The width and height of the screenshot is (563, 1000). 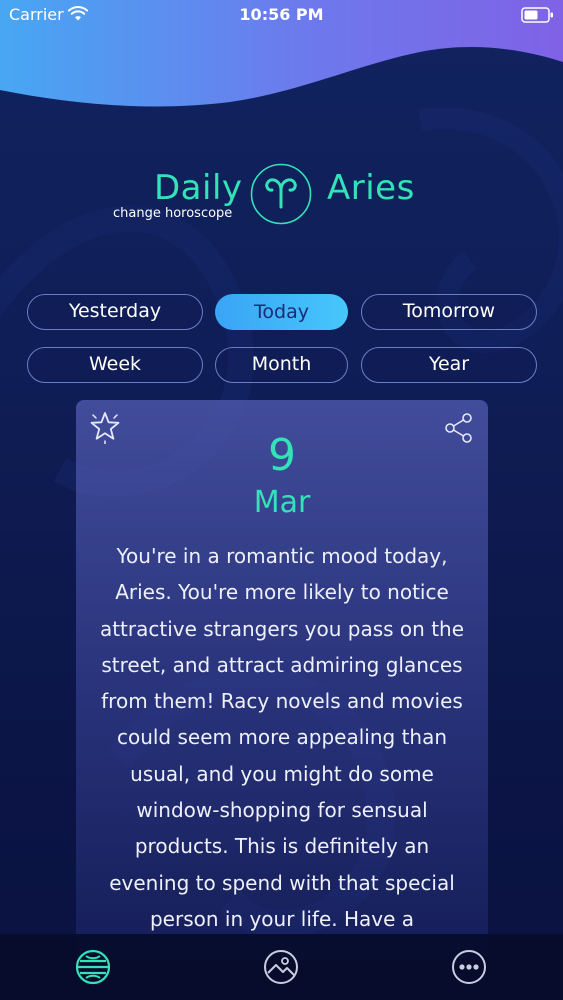 I want to click on horoscope-text-line: products. This is definitely an, so click(x=282, y=846).